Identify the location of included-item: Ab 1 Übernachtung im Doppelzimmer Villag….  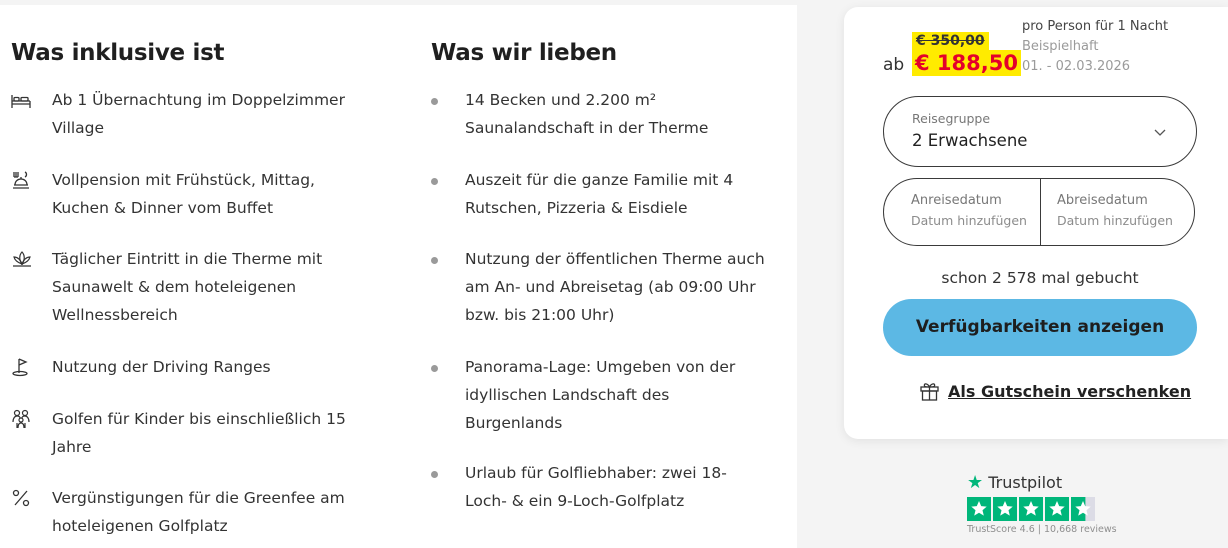
(191, 114).